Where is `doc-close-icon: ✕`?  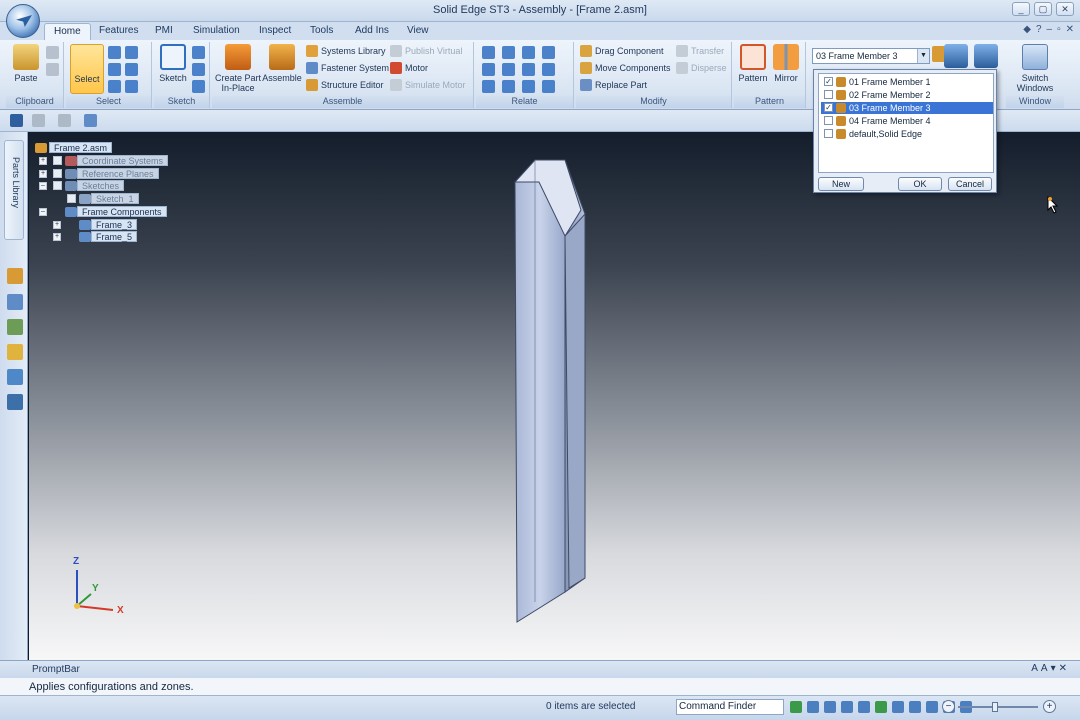 doc-close-icon: ✕ is located at coordinates (1070, 29).